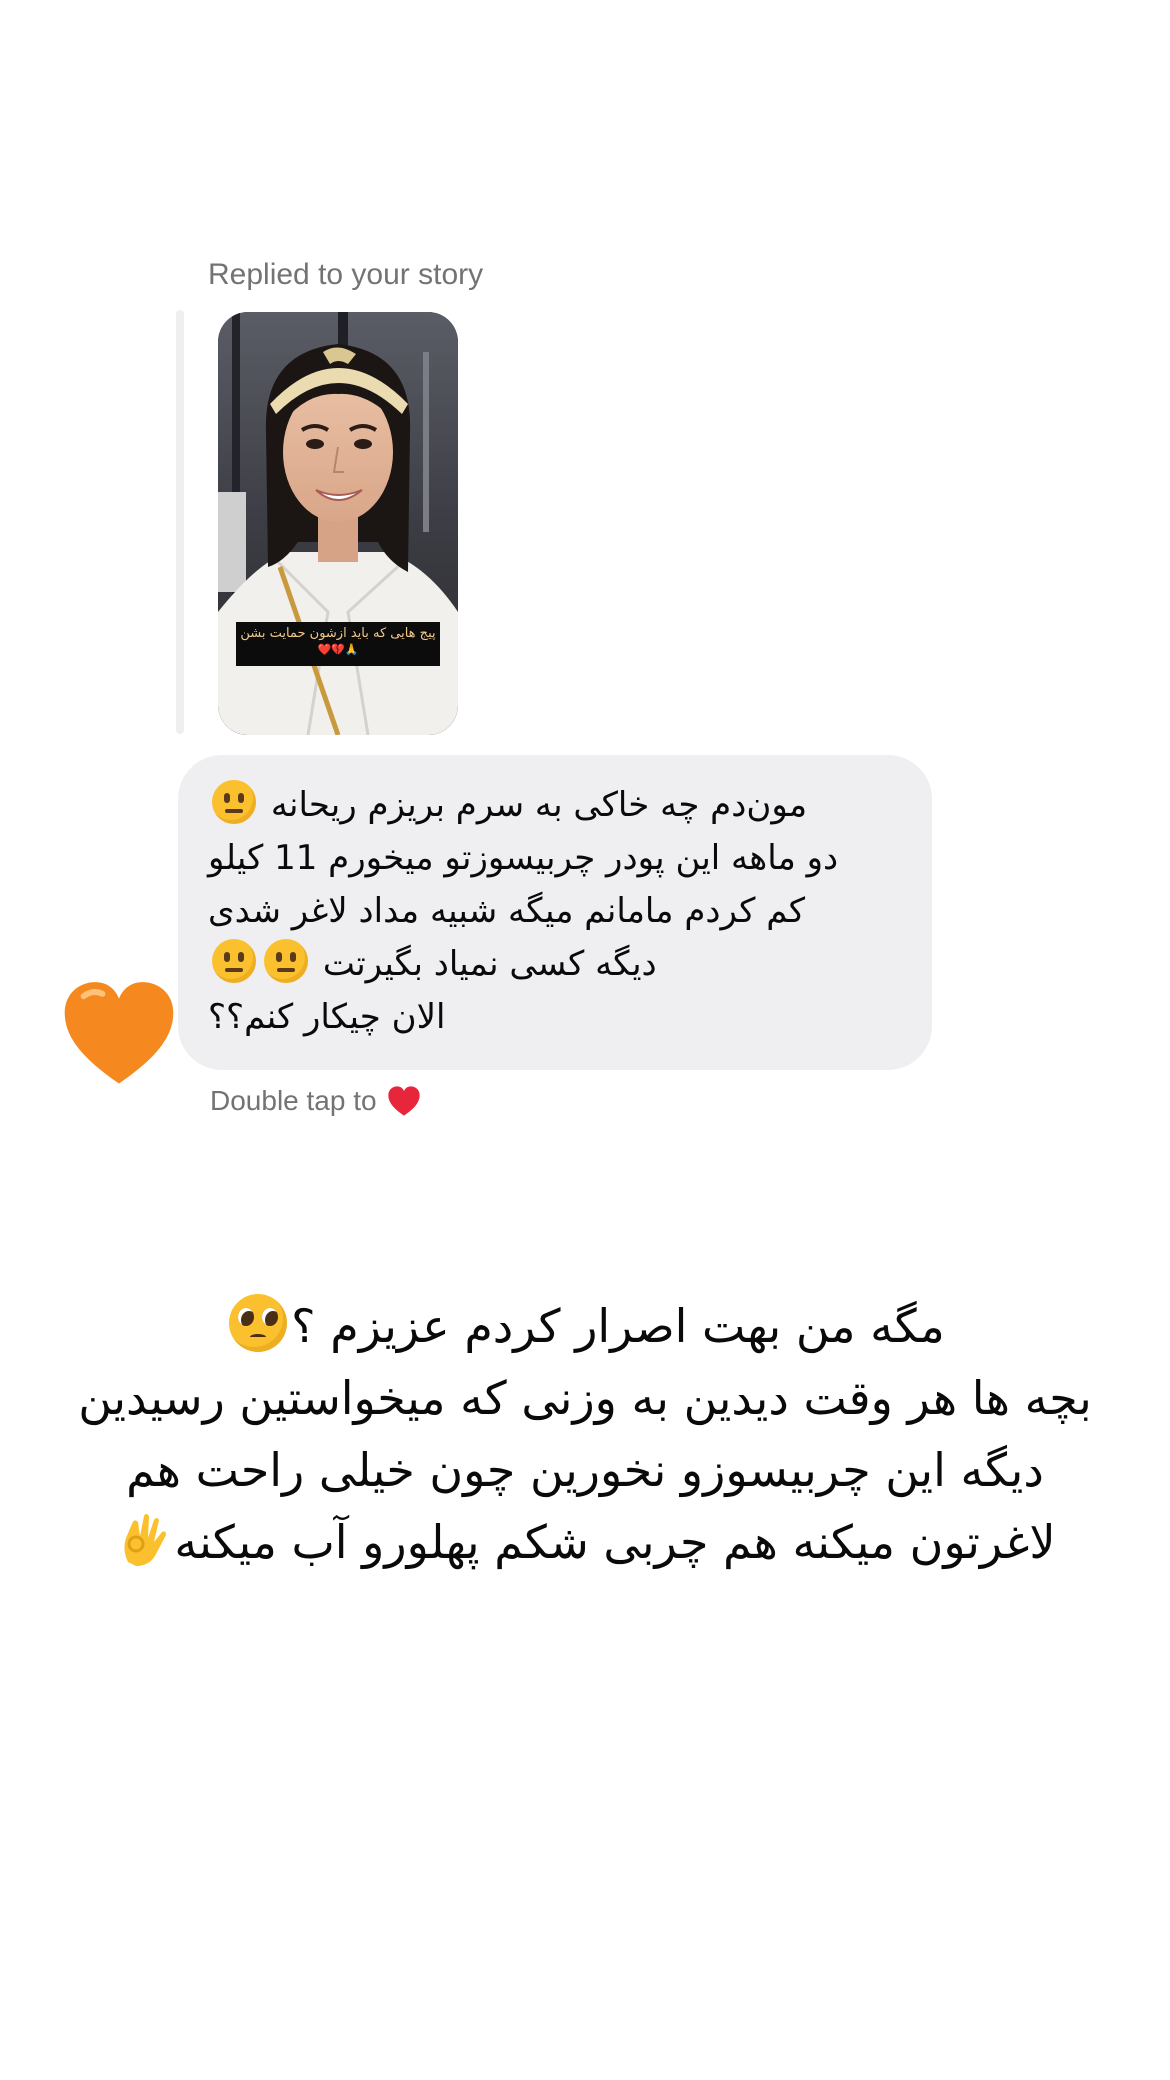 The width and height of the screenshot is (1170, 2080). I want to click on message-line-1: مون‌دم چه خاکی به سرم بریزم ریحانه, so click(552, 805).